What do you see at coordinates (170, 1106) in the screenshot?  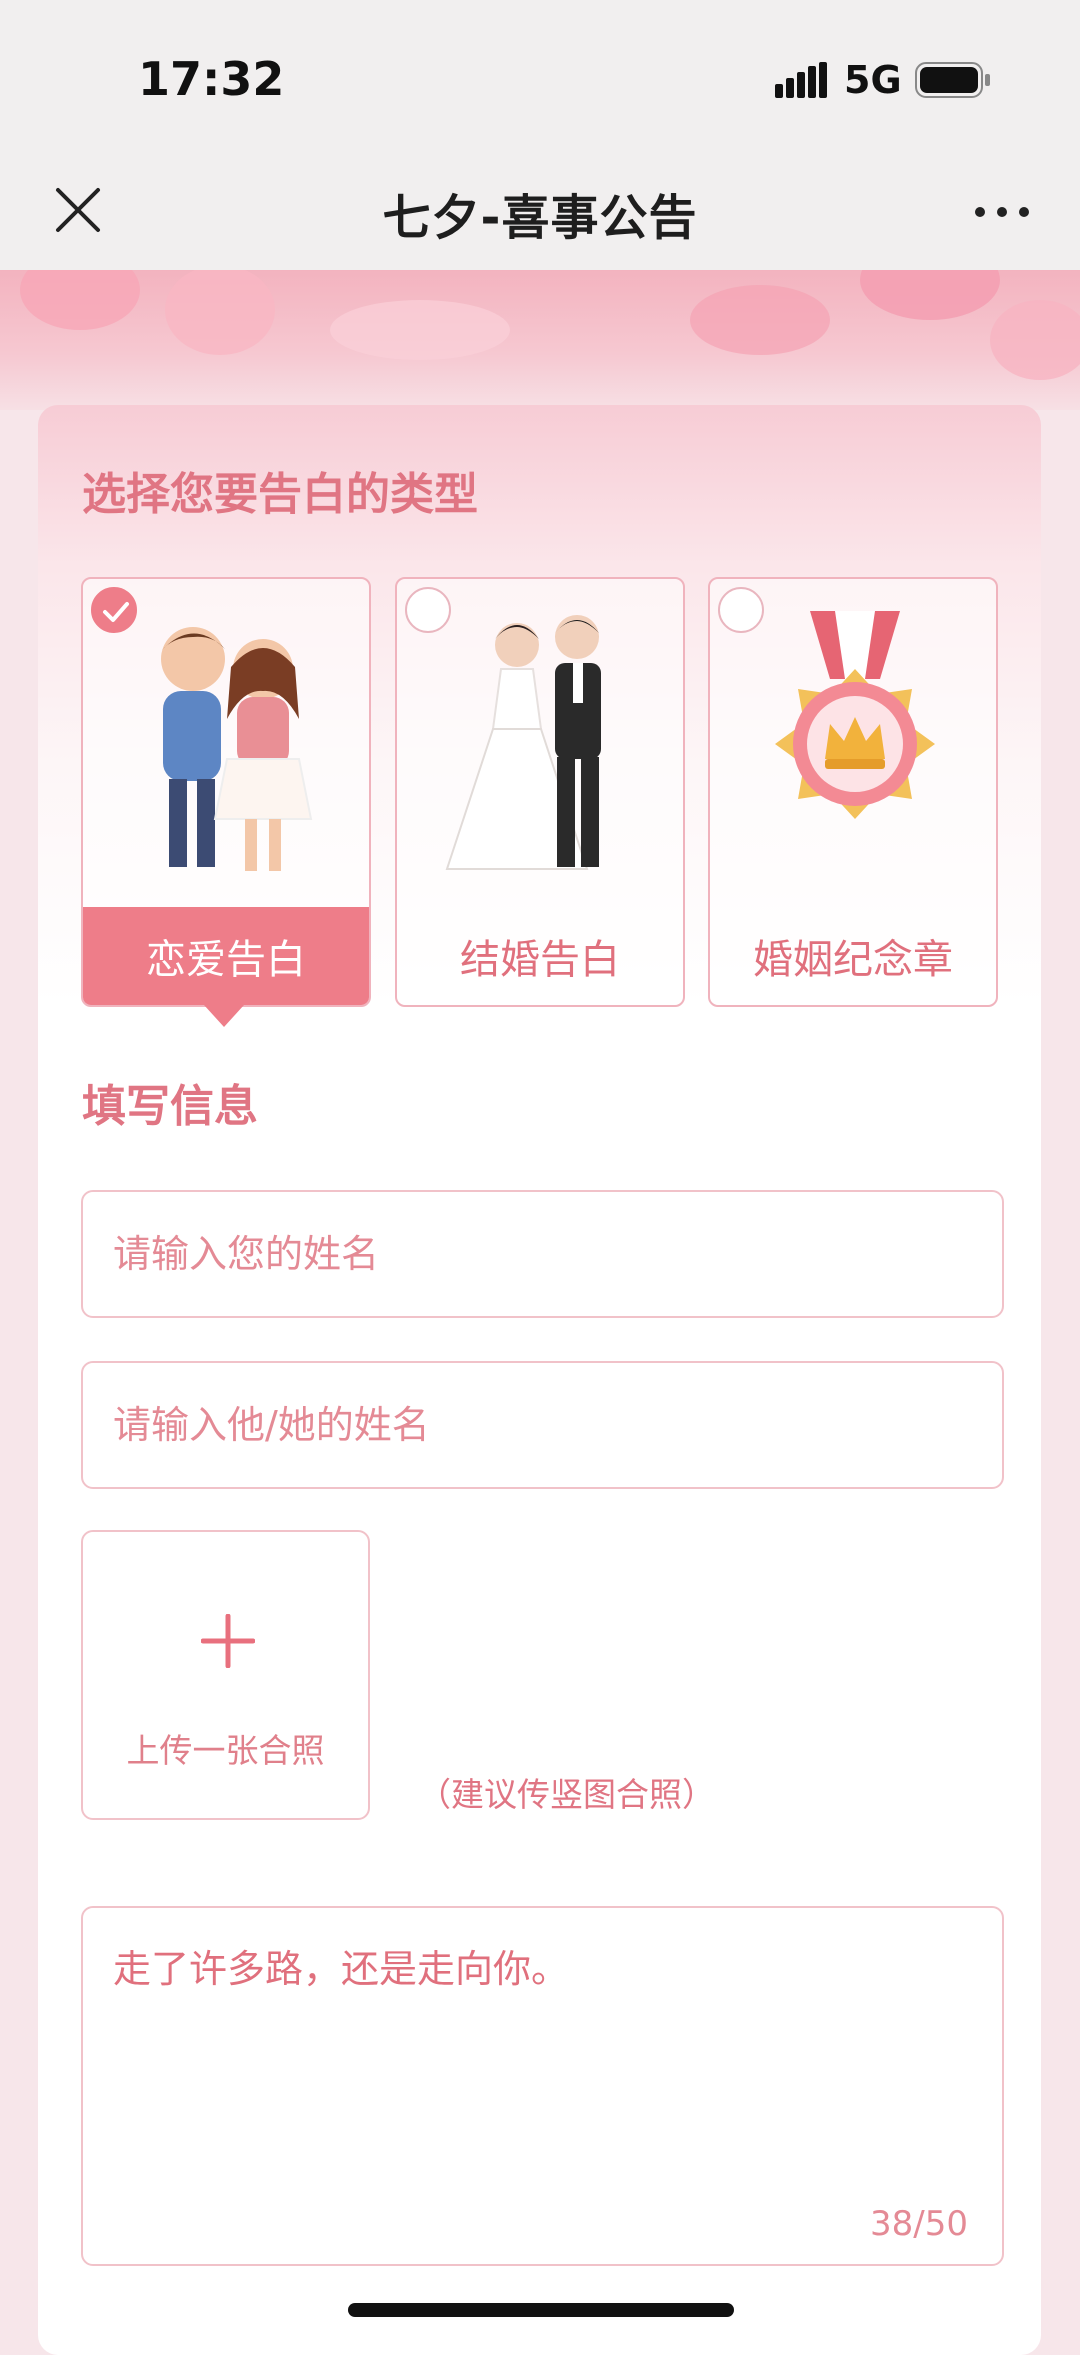 I see `fill-info-title: 填写信息` at bounding box center [170, 1106].